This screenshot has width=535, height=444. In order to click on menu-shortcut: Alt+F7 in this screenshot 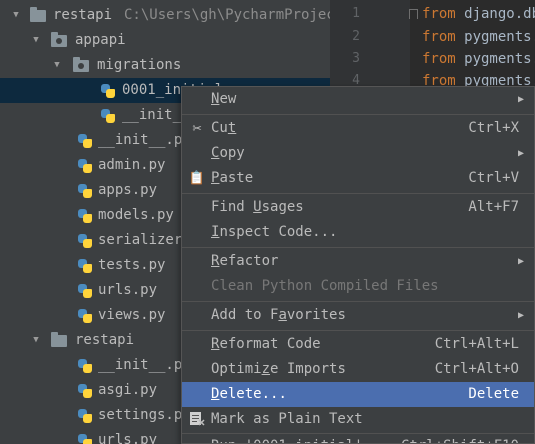, I will do `click(493, 207)`.